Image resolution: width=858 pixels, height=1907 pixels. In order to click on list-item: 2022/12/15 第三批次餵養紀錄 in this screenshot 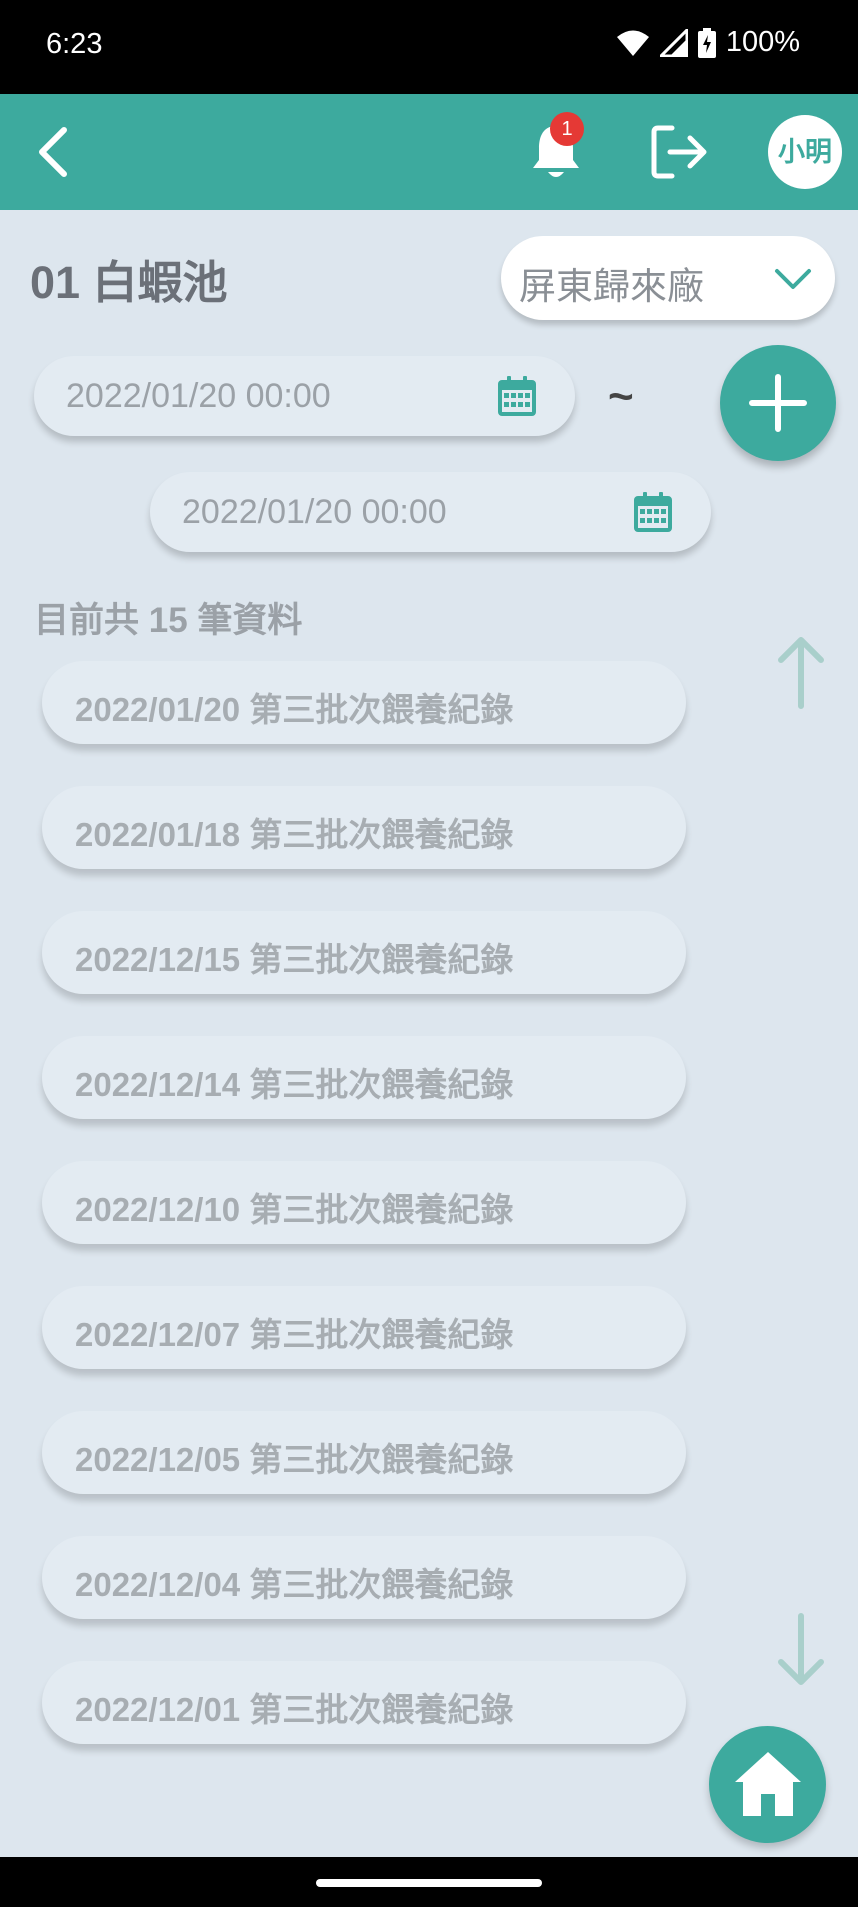, I will do `click(364, 952)`.